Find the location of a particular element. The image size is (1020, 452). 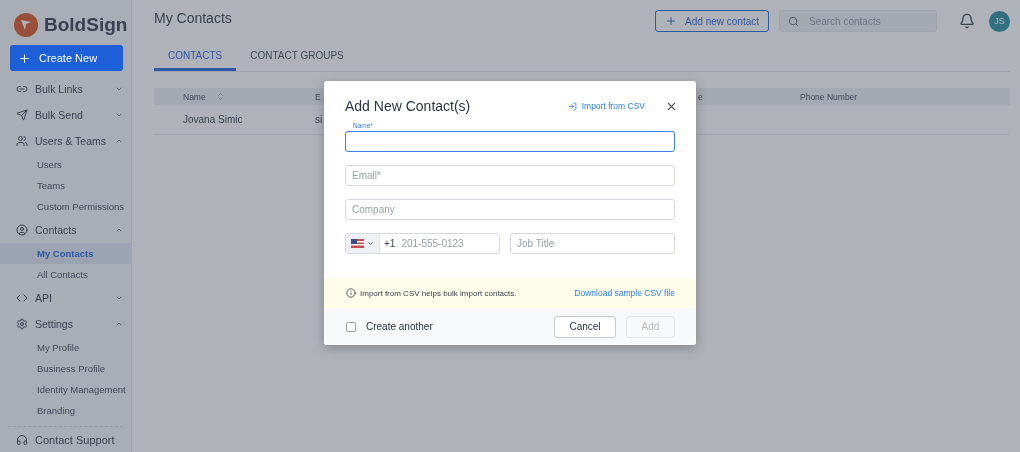

tab: CONTACTS is located at coordinates (195, 57).